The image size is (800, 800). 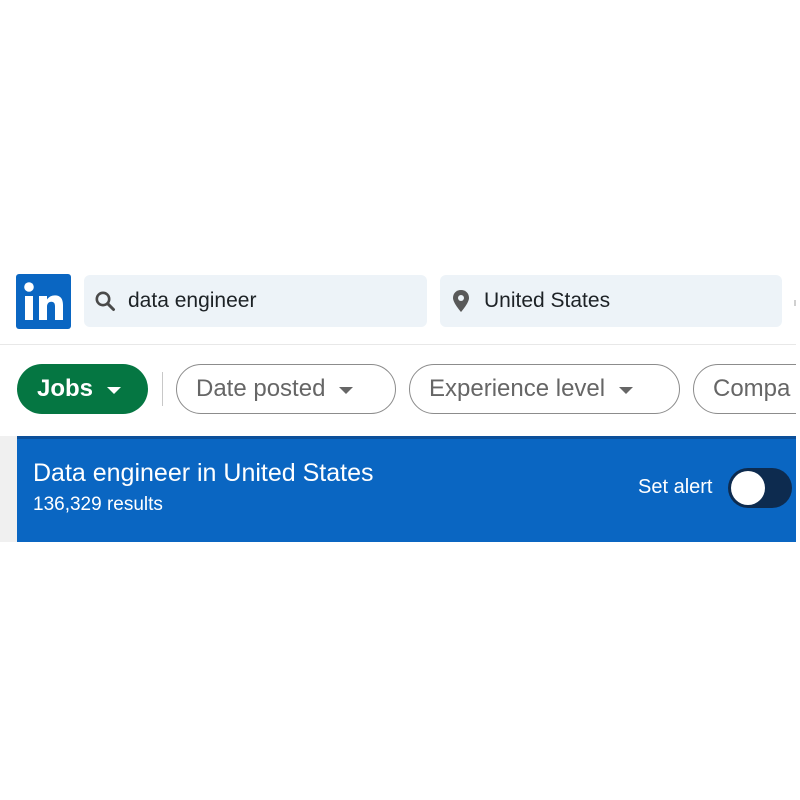 What do you see at coordinates (461, 301) in the screenshot?
I see `location-pin-icon` at bounding box center [461, 301].